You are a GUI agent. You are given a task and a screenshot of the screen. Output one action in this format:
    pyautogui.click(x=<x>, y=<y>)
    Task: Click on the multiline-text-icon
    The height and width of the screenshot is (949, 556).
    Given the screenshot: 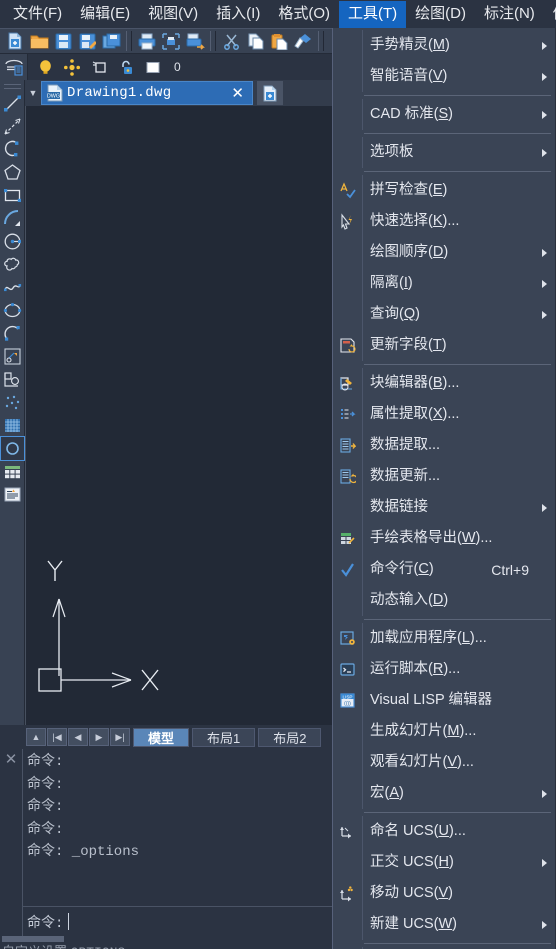 What is the action you would take?
    pyautogui.click(x=12, y=494)
    